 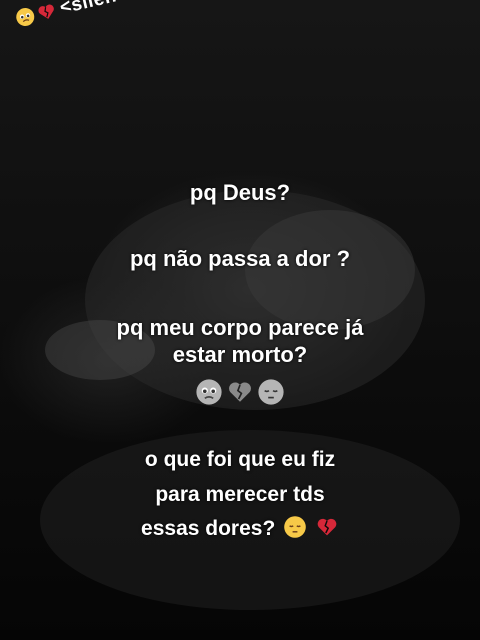 What do you see at coordinates (240, 258) in the screenshot?
I see `caption-line-2: pq não passa a dor ?` at bounding box center [240, 258].